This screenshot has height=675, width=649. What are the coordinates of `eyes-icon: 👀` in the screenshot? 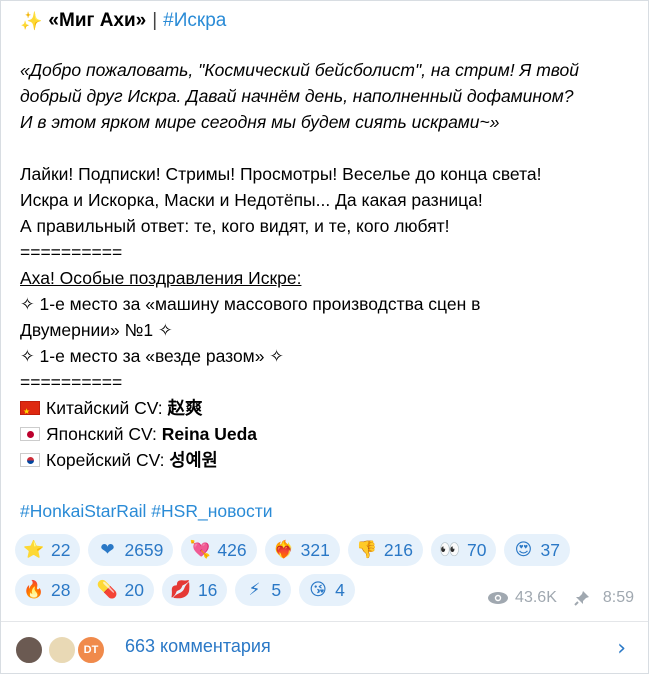 It's located at (450, 550).